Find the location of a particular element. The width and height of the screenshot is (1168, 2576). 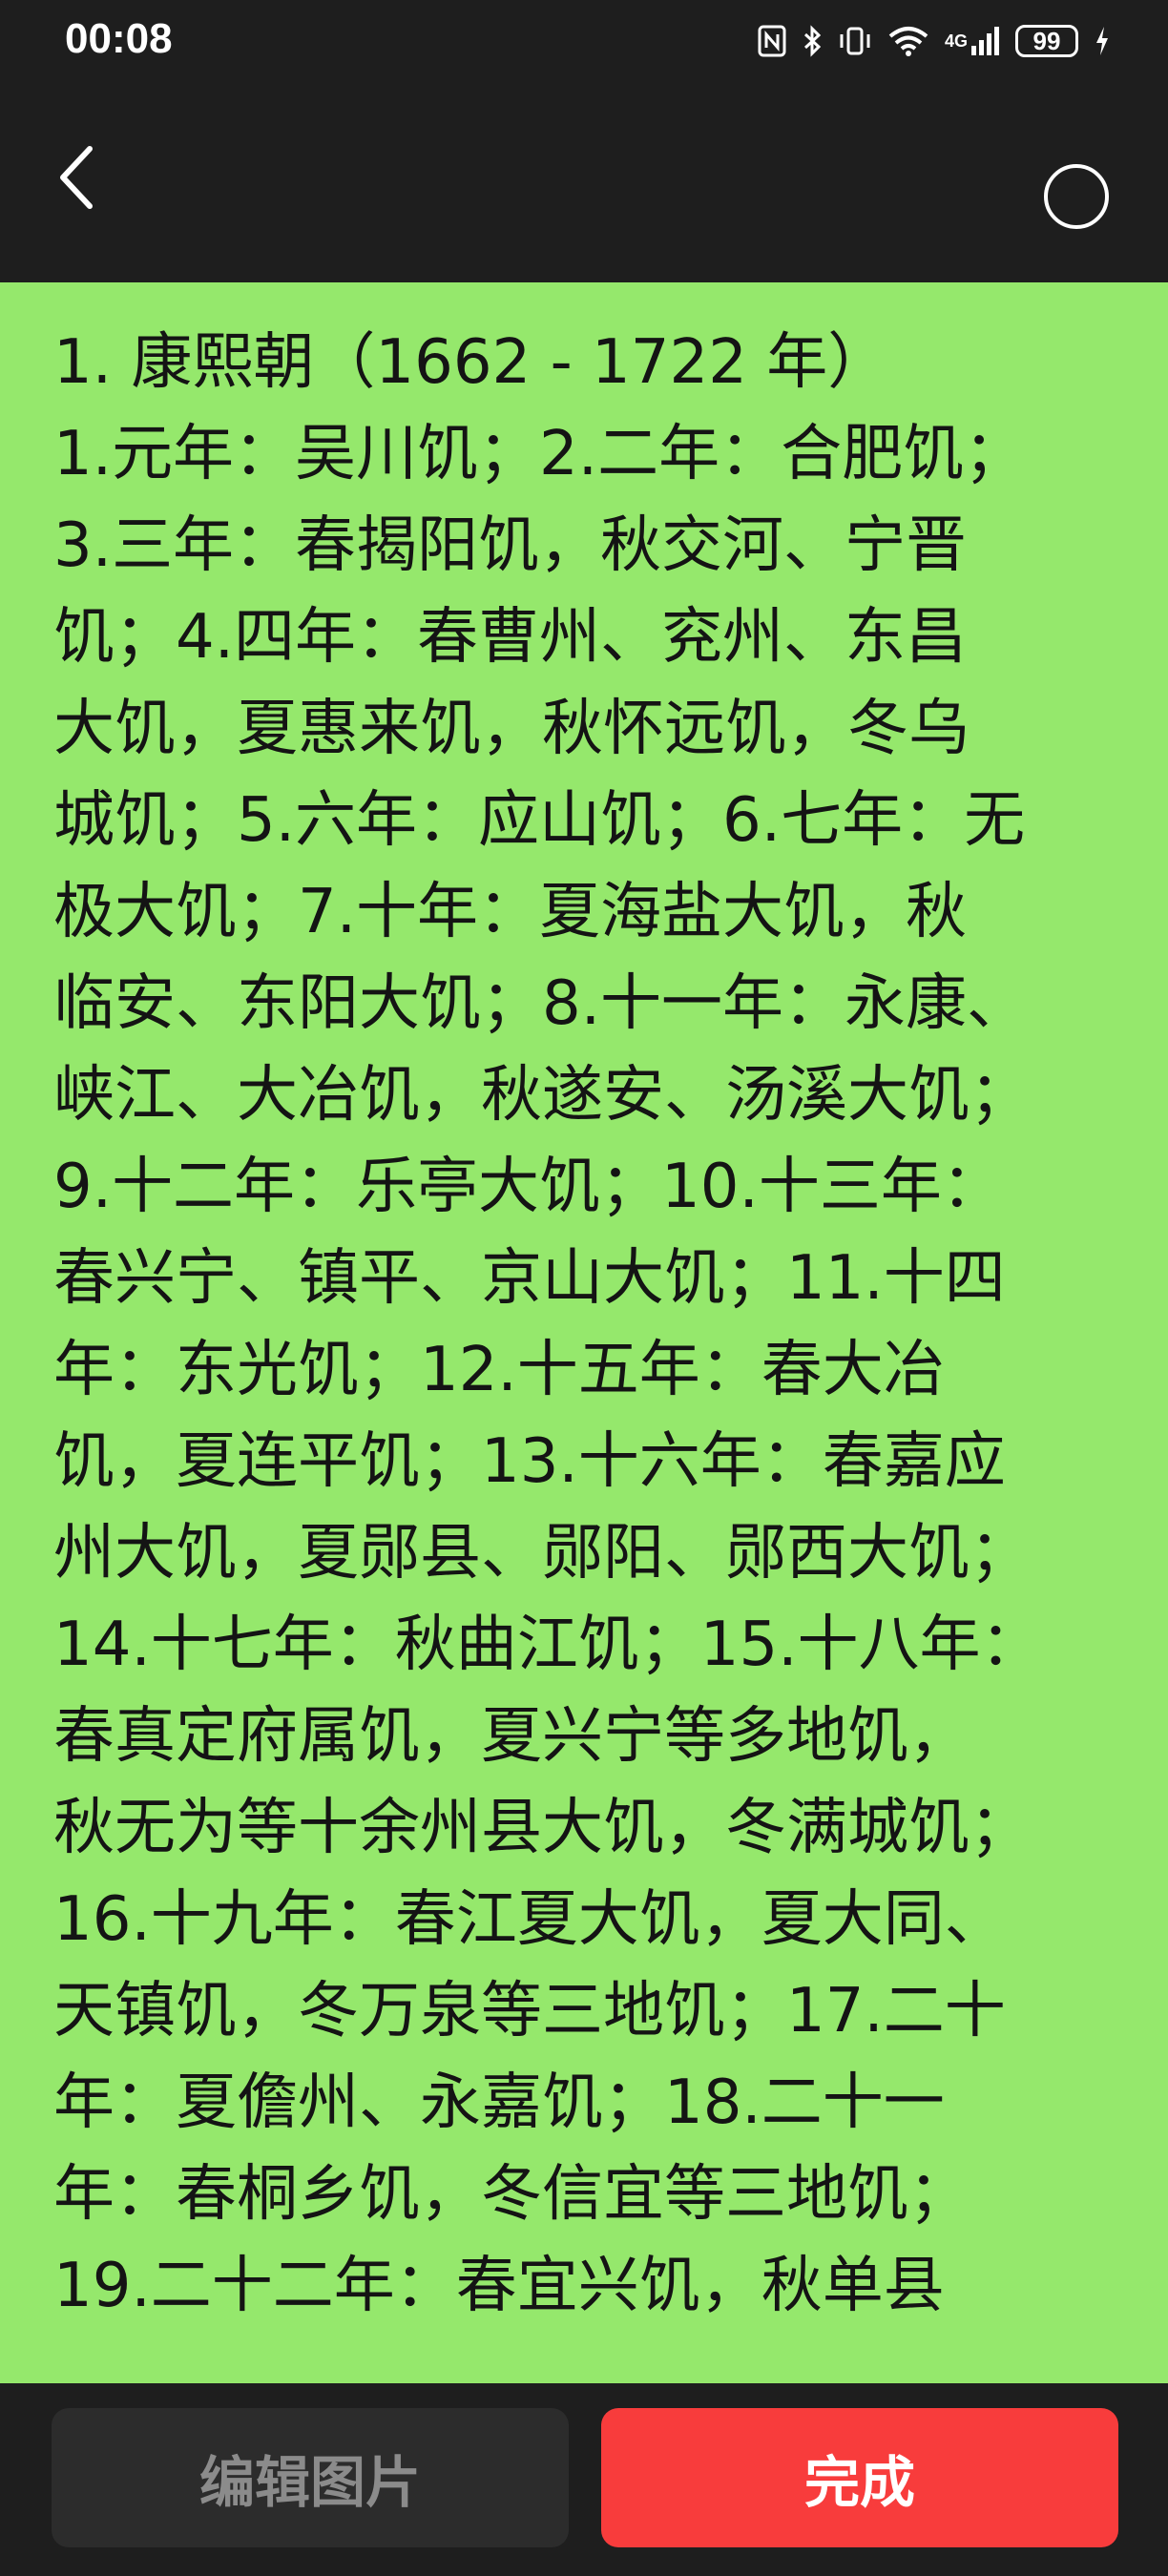

signal-4g-icon: 4G is located at coordinates (972, 41).